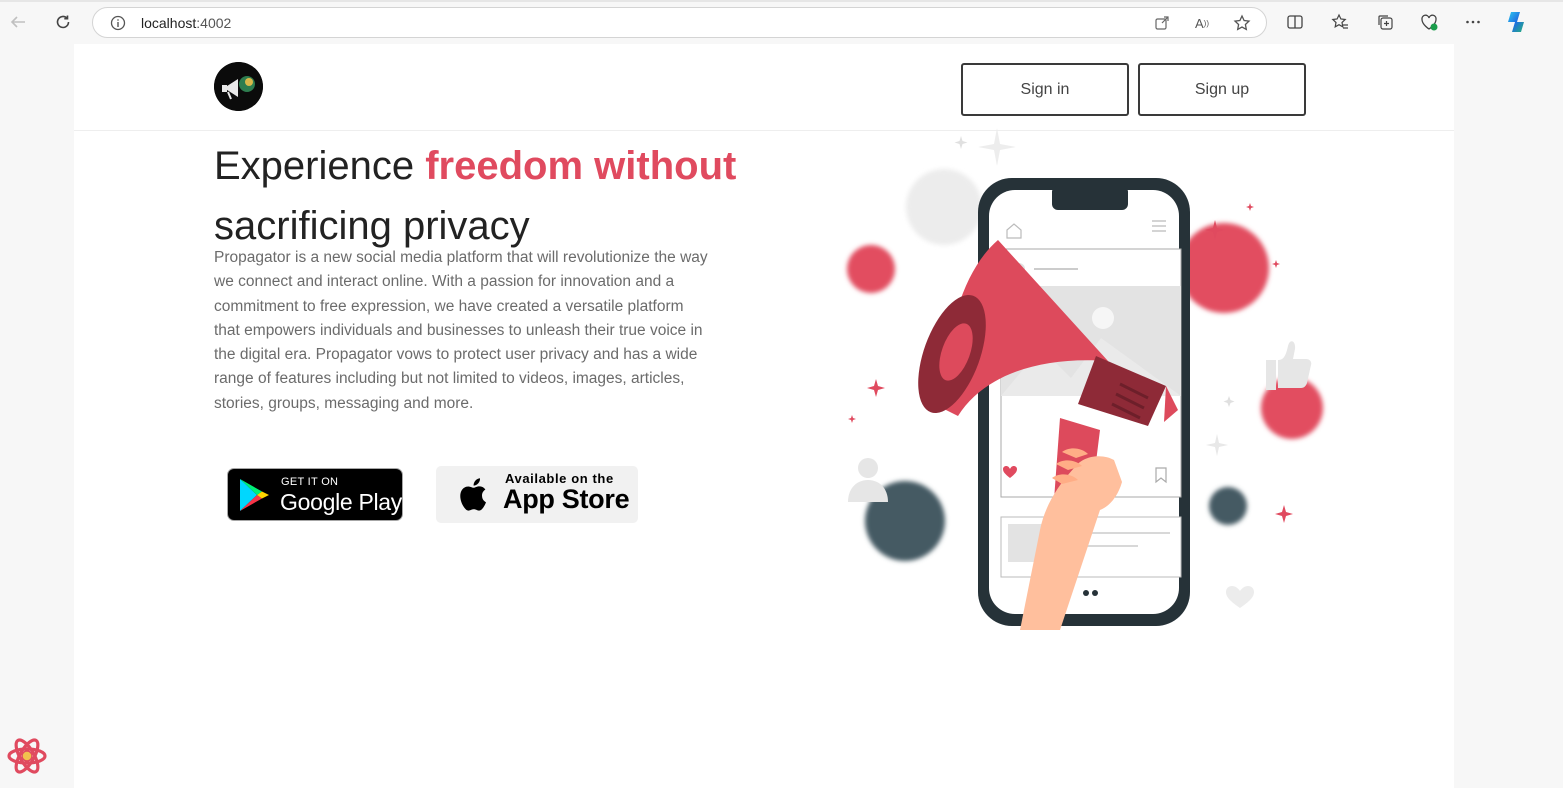  Describe the element at coordinates (238, 86) in the screenshot. I see `propagator-logo` at that location.